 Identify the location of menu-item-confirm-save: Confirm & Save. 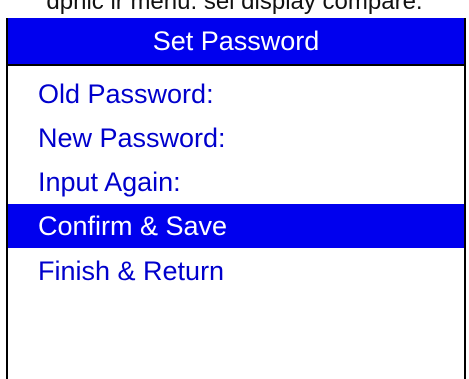
(236, 226).